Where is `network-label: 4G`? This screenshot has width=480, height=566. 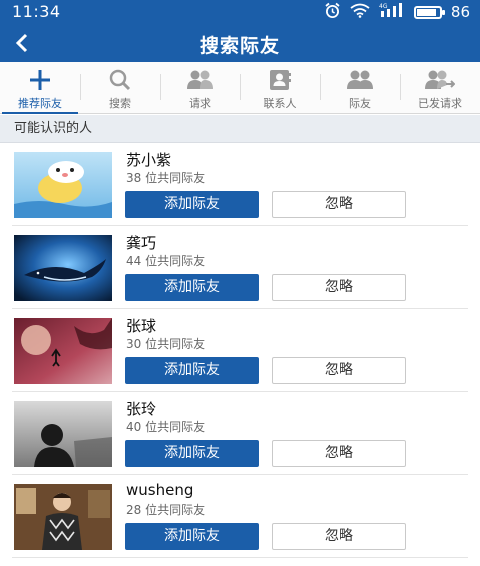 network-label: 4G is located at coordinates (383, 6).